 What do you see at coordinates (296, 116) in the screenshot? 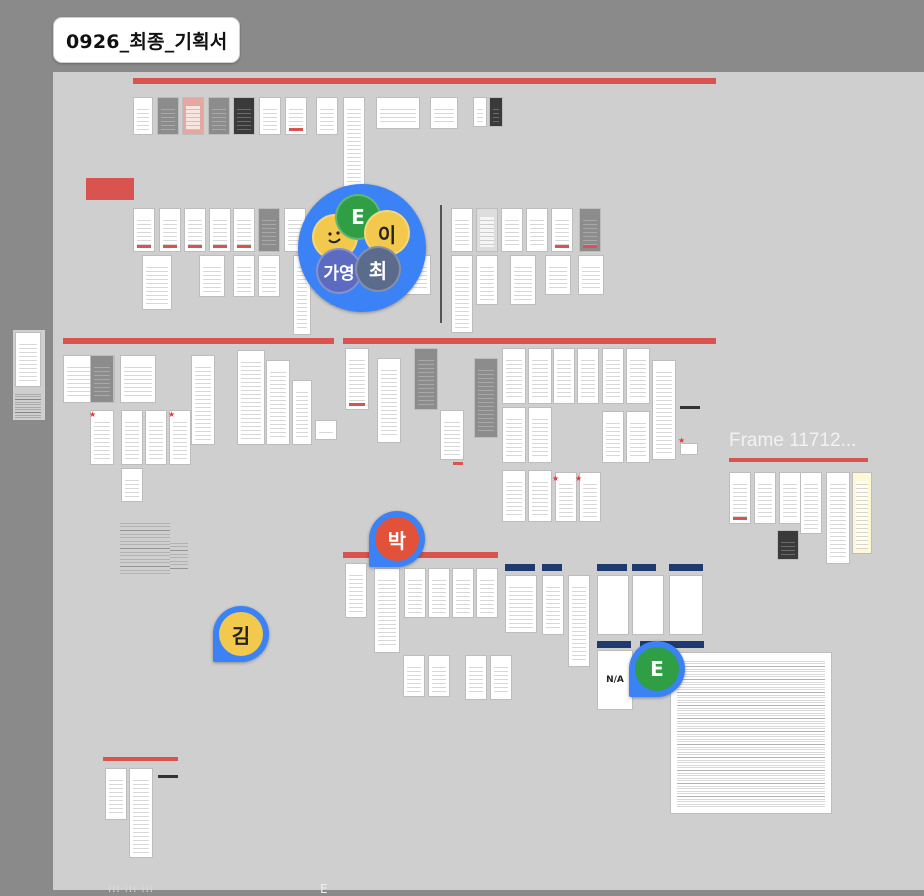
I see `screen-signup` at bounding box center [296, 116].